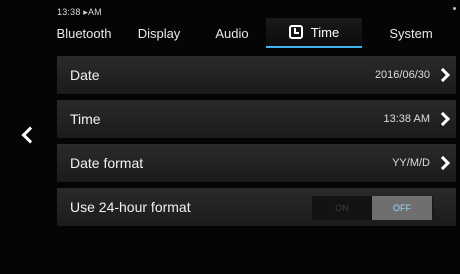 This screenshot has height=274, width=460. Describe the element at coordinates (85, 119) in the screenshot. I see `time-label: Time` at that location.